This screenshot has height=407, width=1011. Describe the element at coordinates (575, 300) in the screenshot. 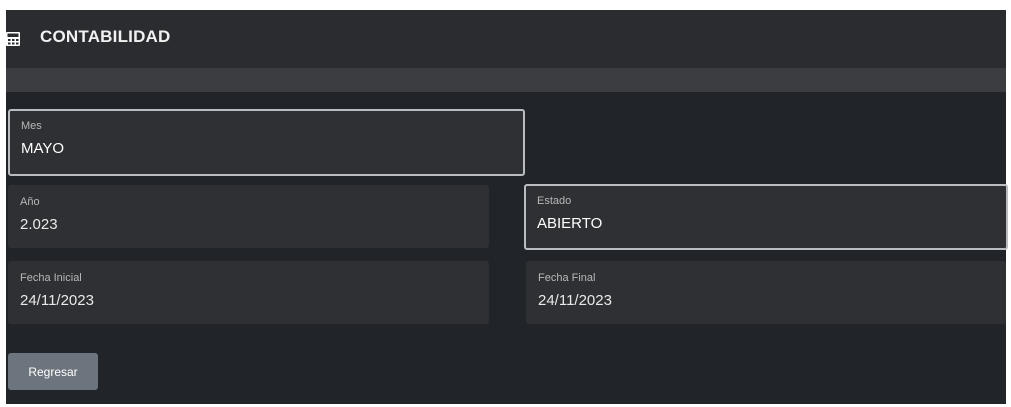

I see `fecha-final-value: 24/11/2023` at that location.